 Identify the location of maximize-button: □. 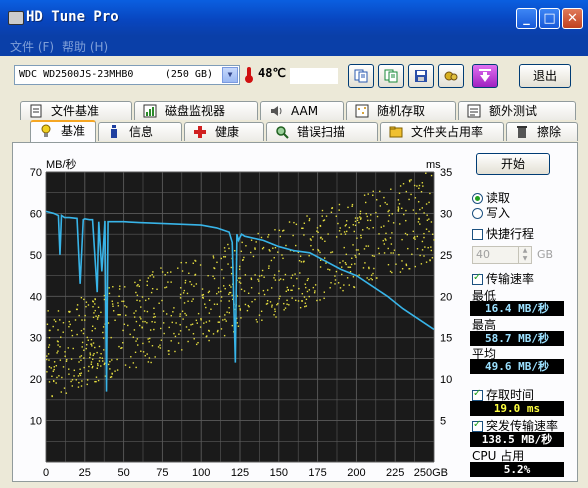
(549, 18).